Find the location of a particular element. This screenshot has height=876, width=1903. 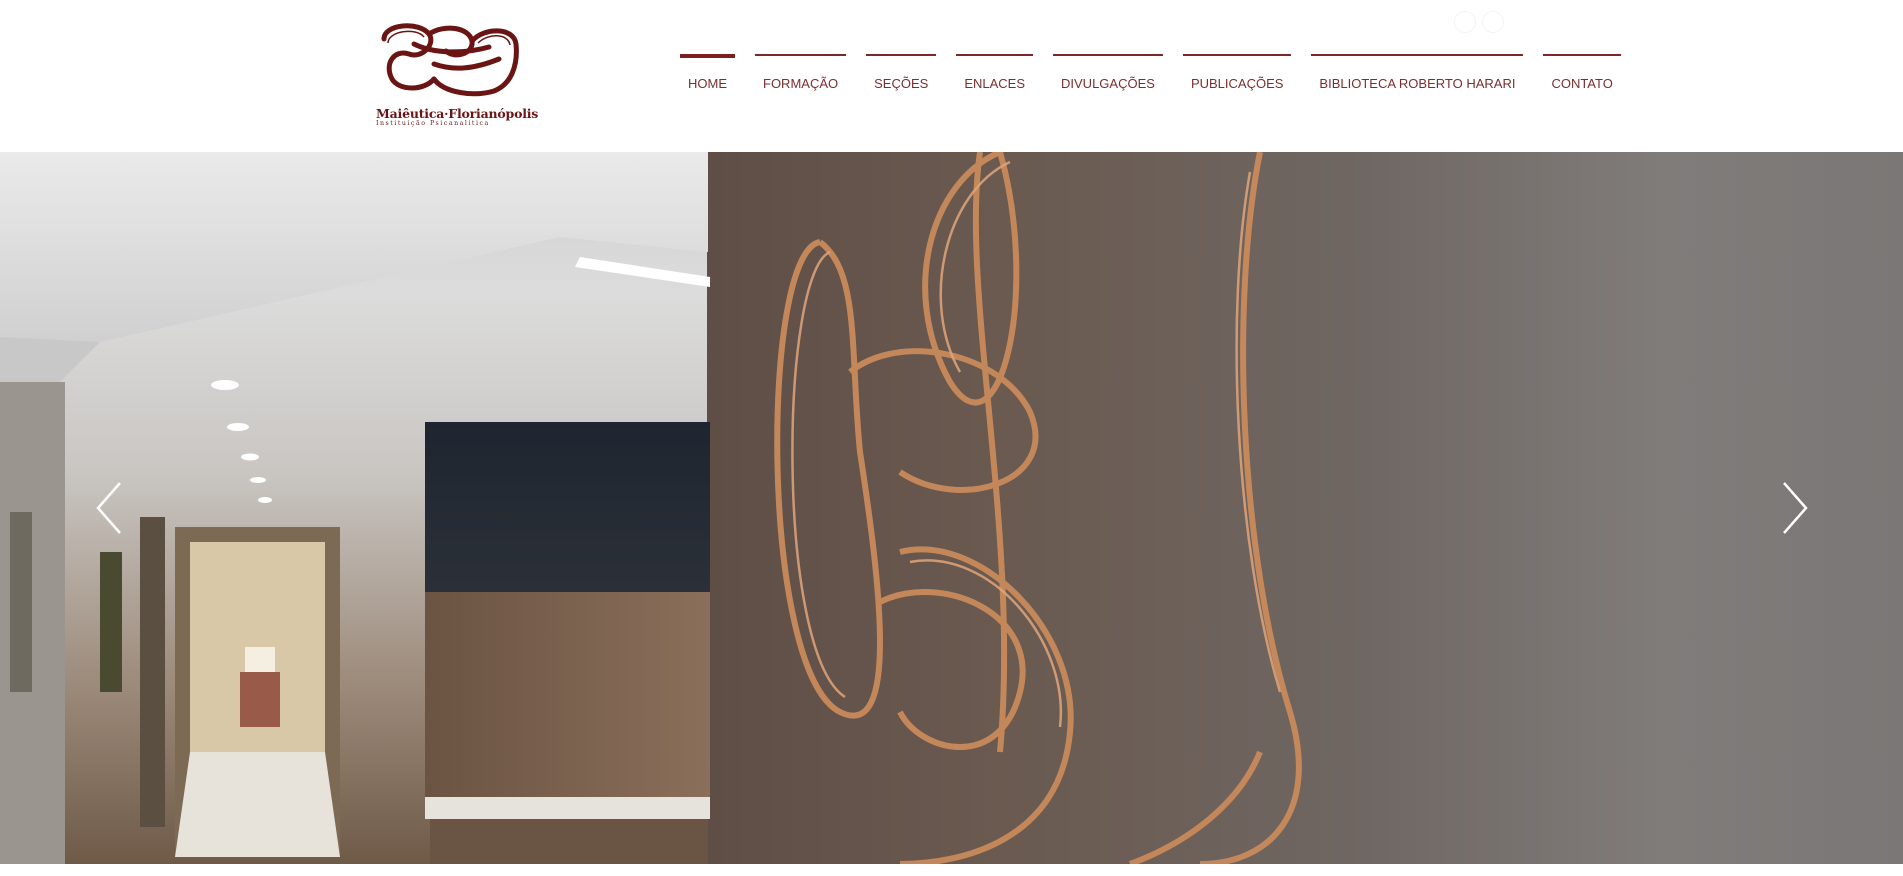

slideshow-next-button is located at coordinates (1792, 508).